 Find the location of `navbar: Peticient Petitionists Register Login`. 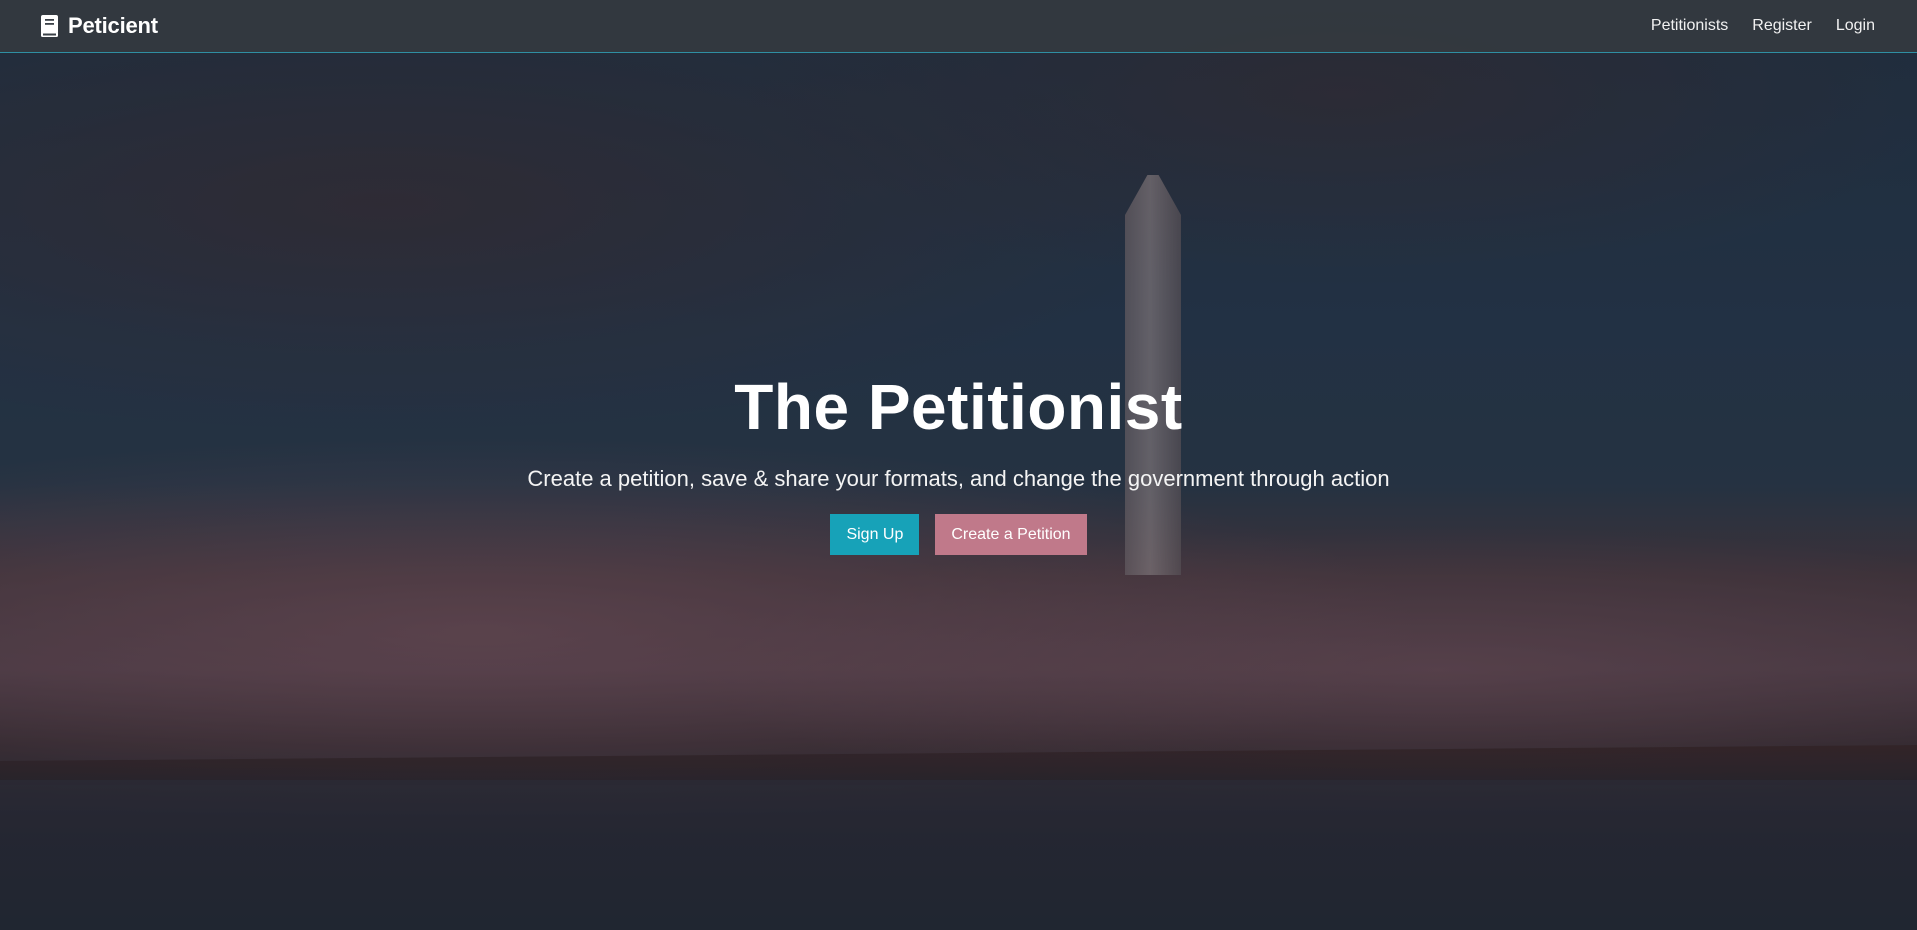

navbar: Peticient Petitionists Register Login is located at coordinates (958, 26).